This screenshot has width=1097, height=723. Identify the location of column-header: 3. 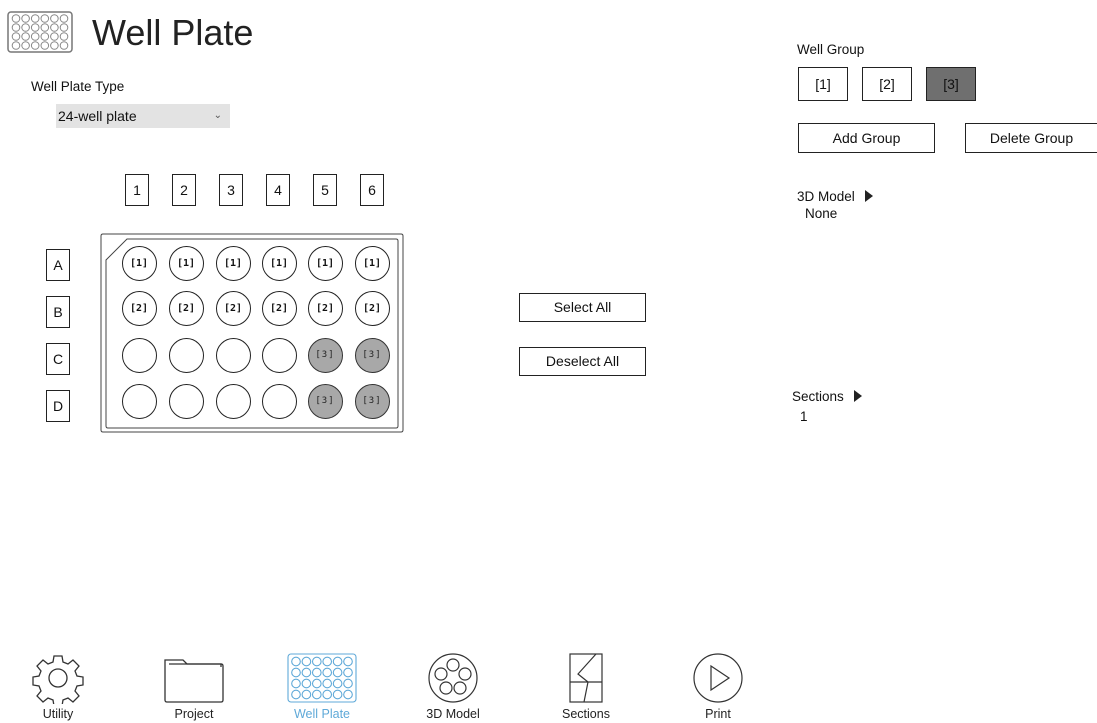
(231, 190).